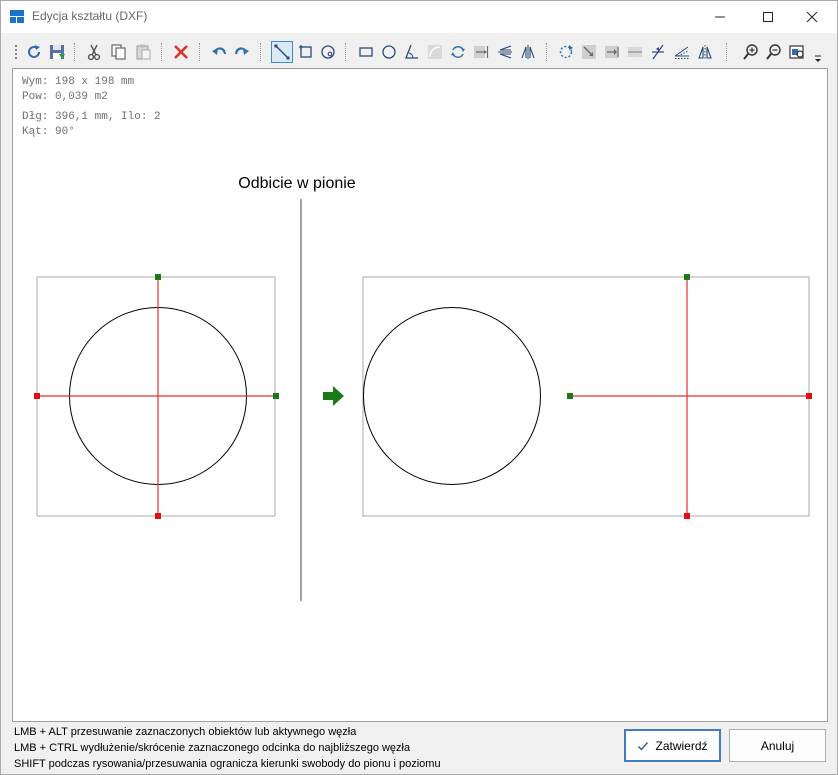  I want to click on cancel-button: Anuluj, so click(777, 745).